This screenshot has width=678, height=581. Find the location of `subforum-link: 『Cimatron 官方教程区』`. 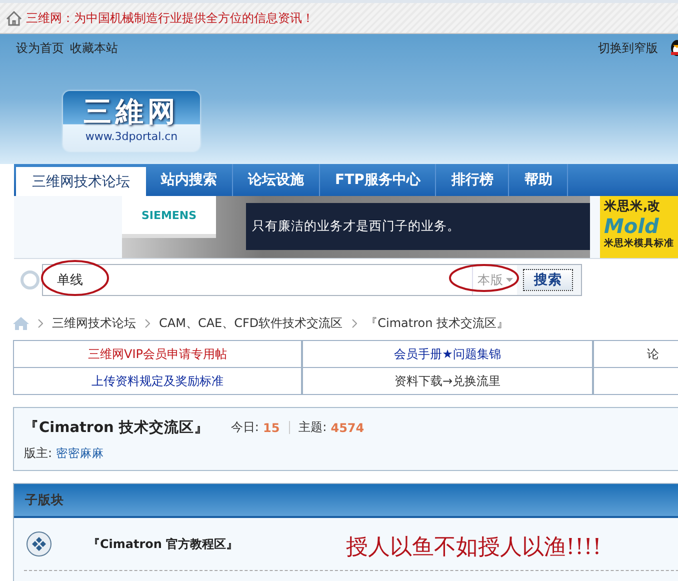

subforum-link: 『Cimatron 官方教程区』 is located at coordinates (163, 544).